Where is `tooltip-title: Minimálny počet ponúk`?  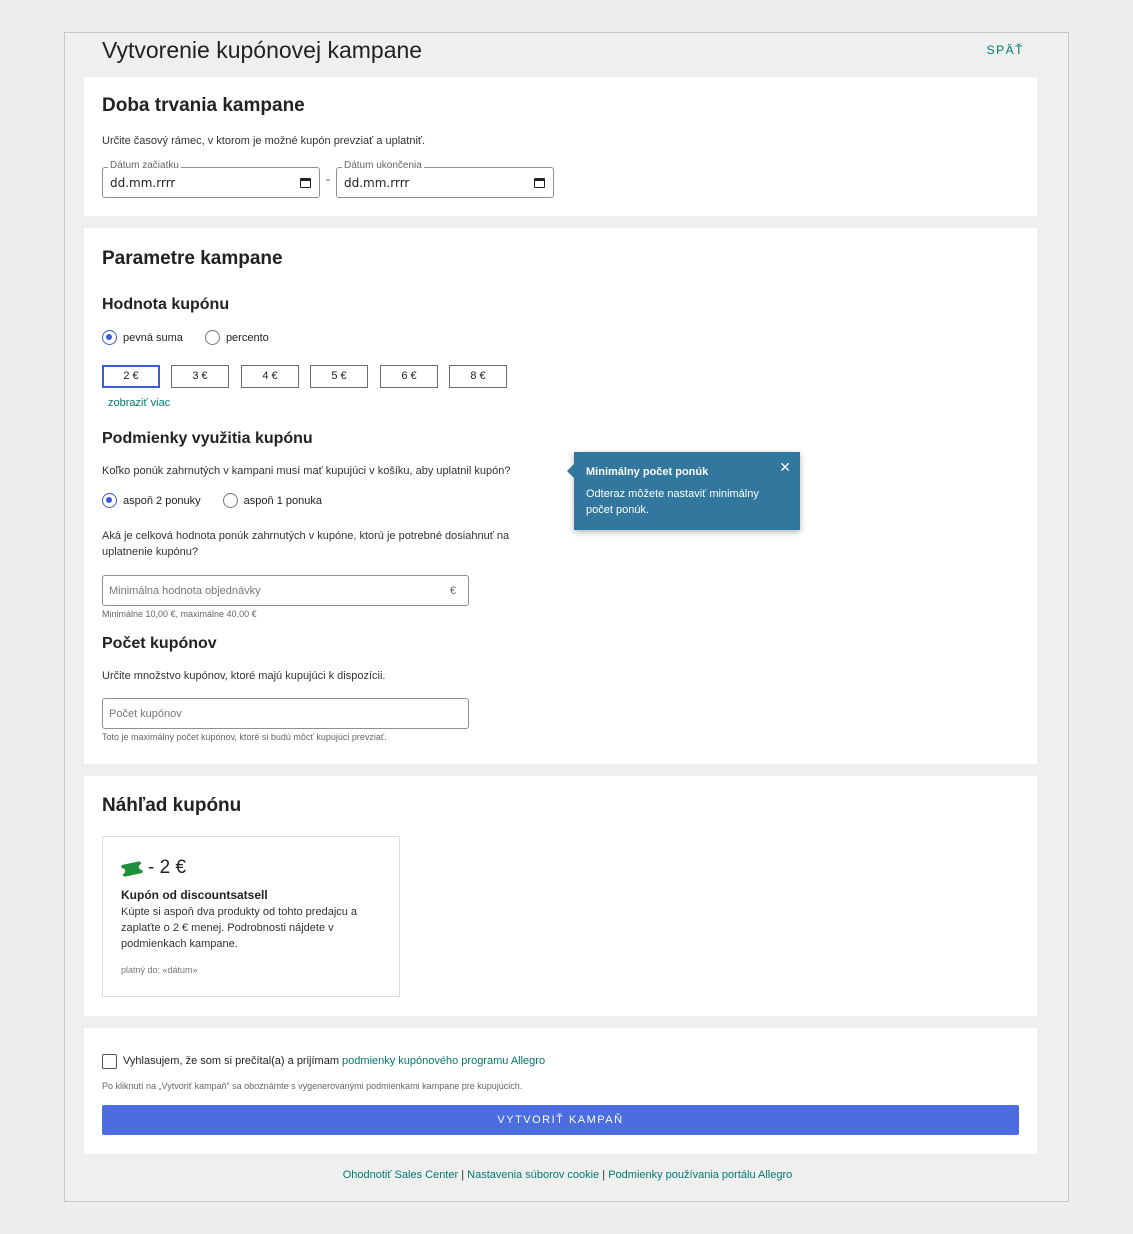
tooltip-title: Minimálny počet ponúk is located at coordinates (647, 472).